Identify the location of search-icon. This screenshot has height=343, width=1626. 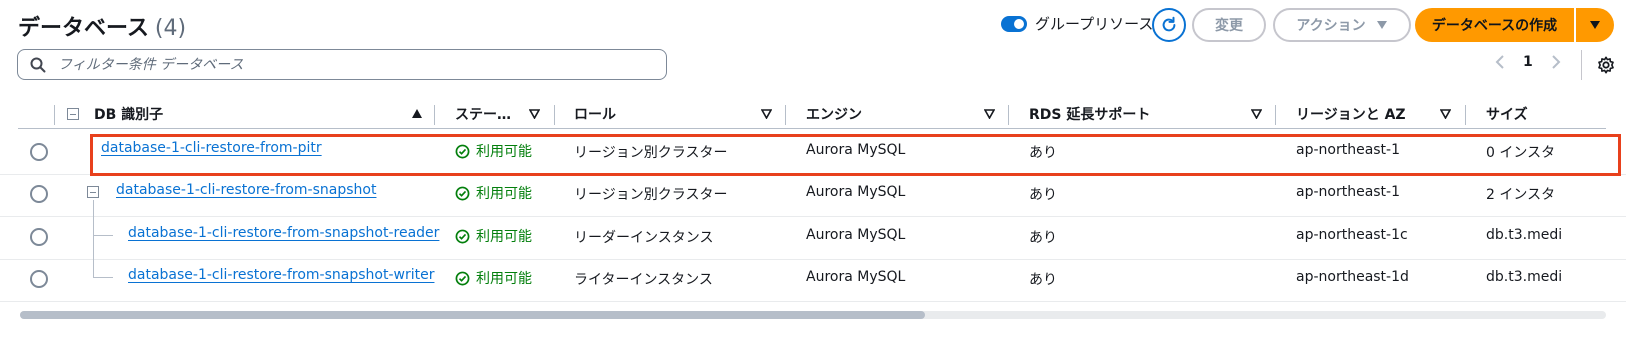
(38, 64).